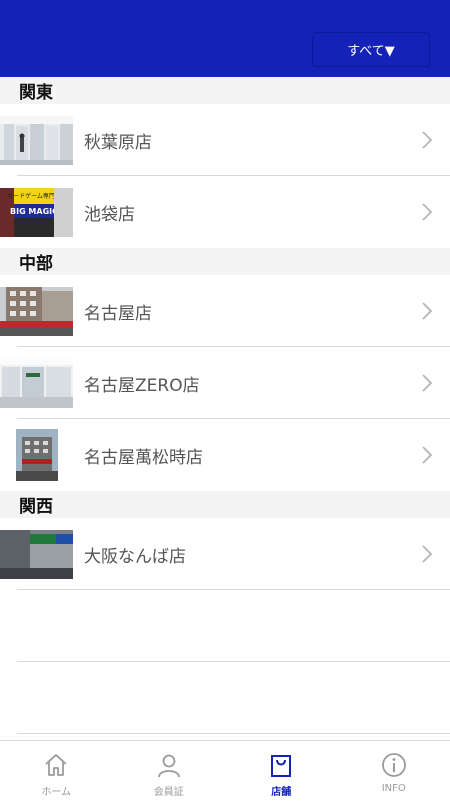  Describe the element at coordinates (225, 504) in the screenshot. I see `section-header-kansai: 関西` at that location.